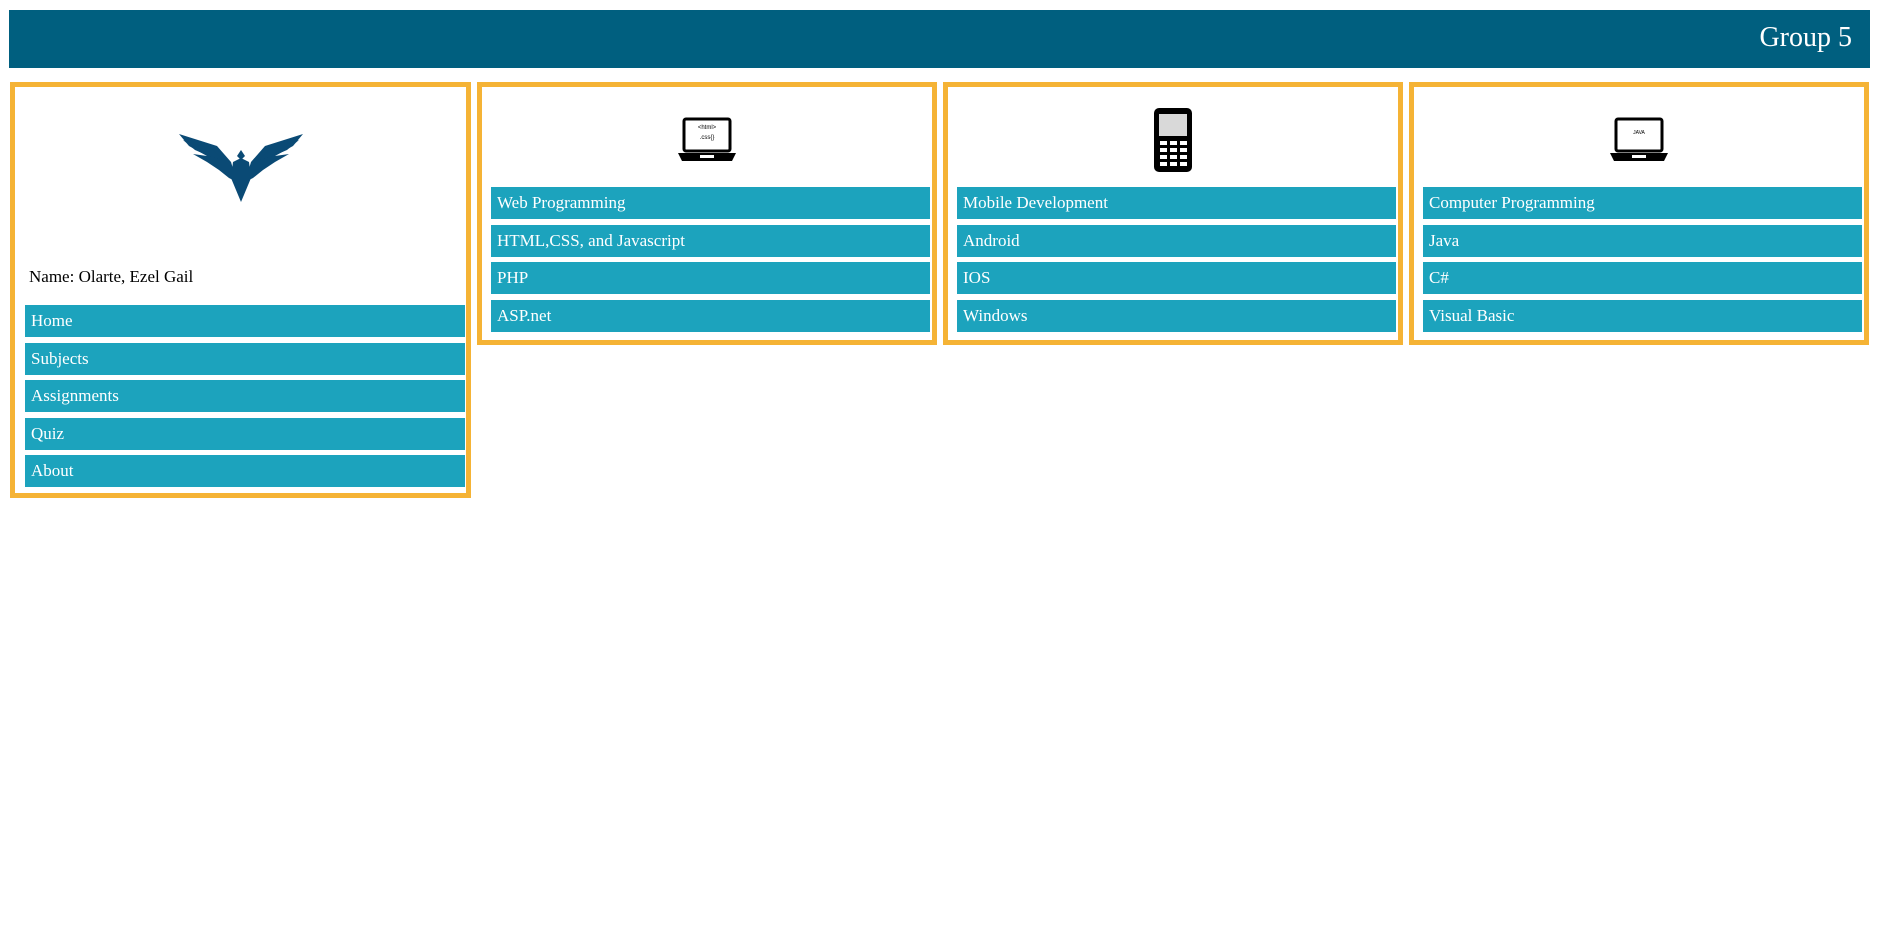  I want to click on icon-container: <html> .css{}, so click(707, 140).